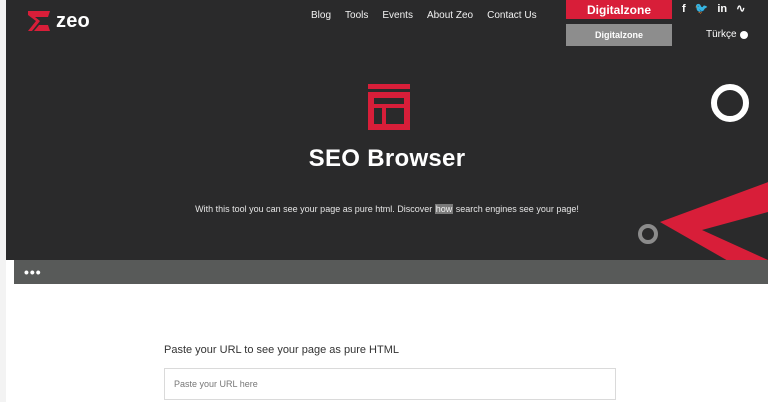 The width and height of the screenshot is (768, 402). Describe the element at coordinates (321, 15) in the screenshot. I see `nav-blog: Blog` at that location.